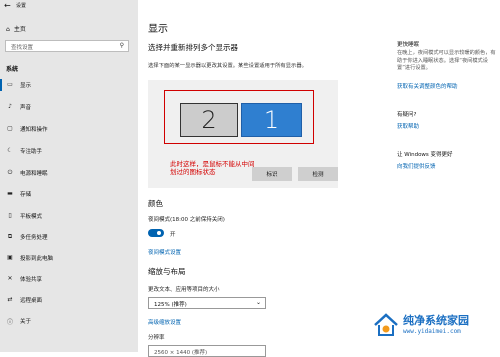 The height and width of the screenshot is (357, 500). I want to click on sidebar-item-label: 关于, so click(26, 322).